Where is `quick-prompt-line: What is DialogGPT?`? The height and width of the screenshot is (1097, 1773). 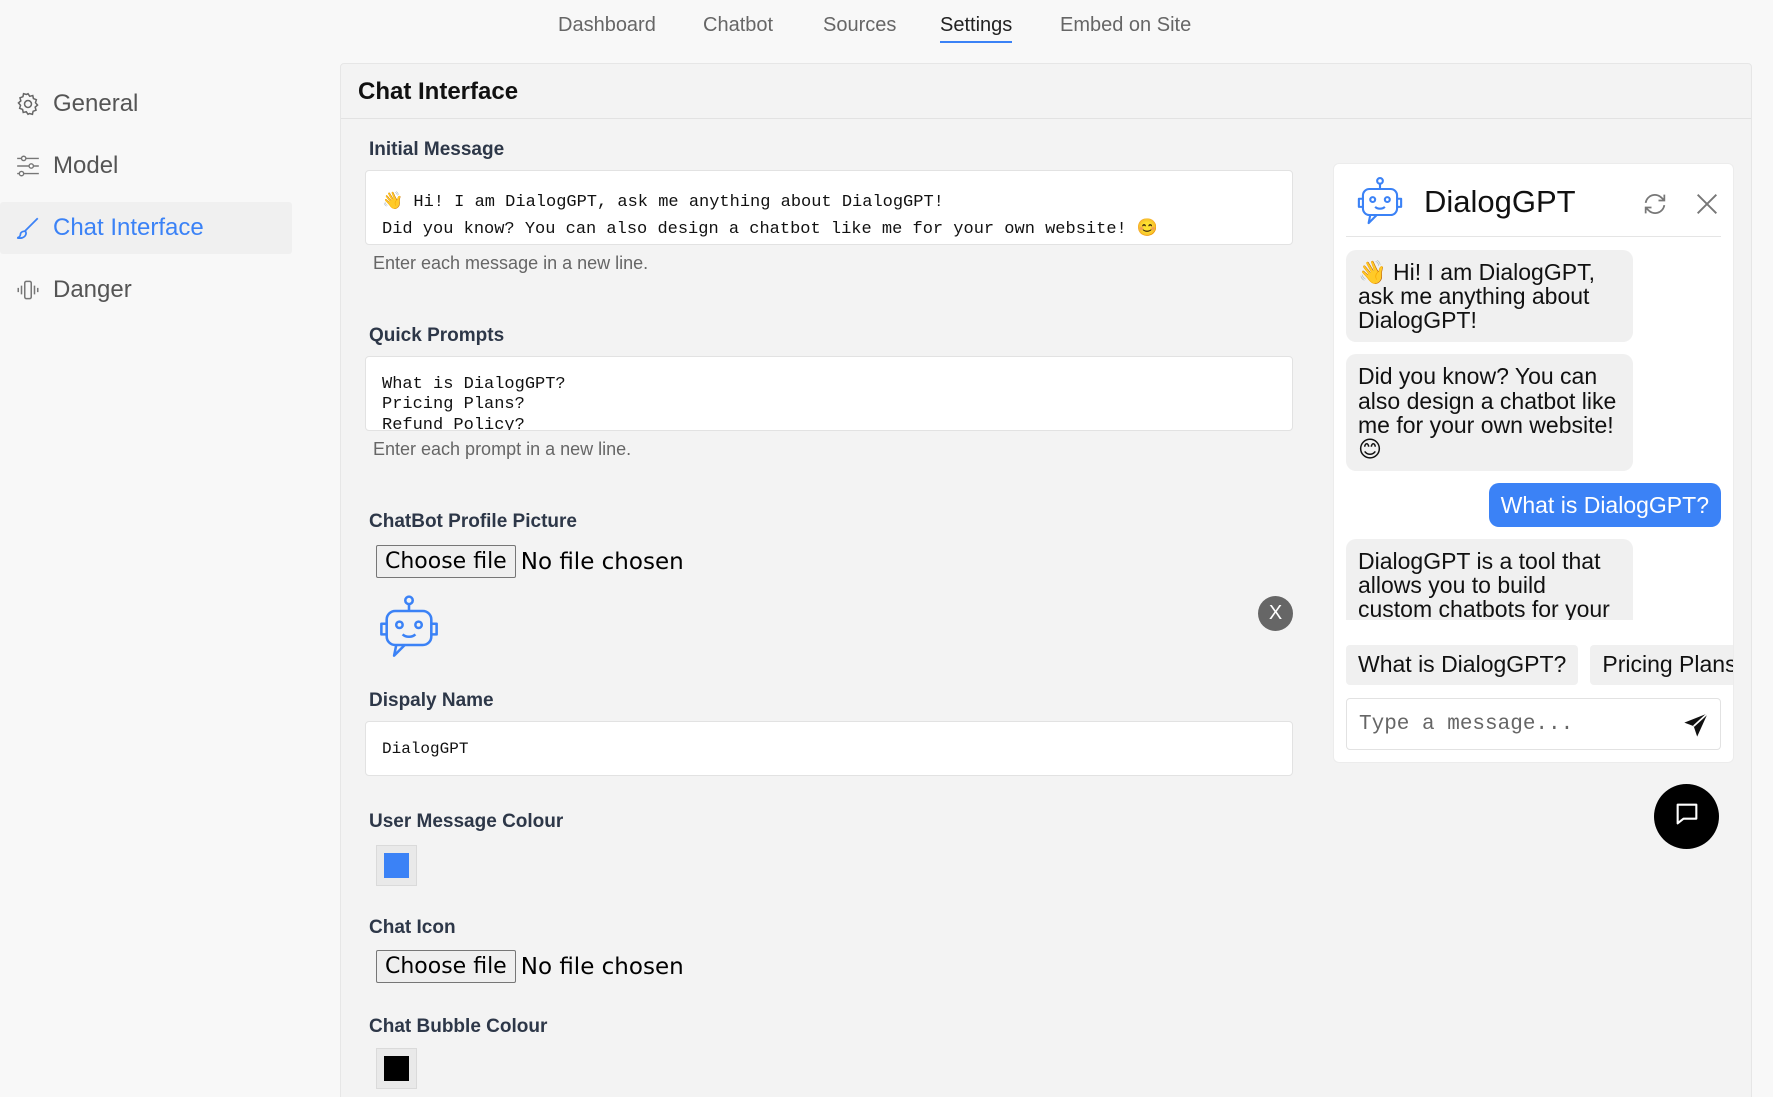 quick-prompt-line: What is DialogGPT? is located at coordinates (474, 384).